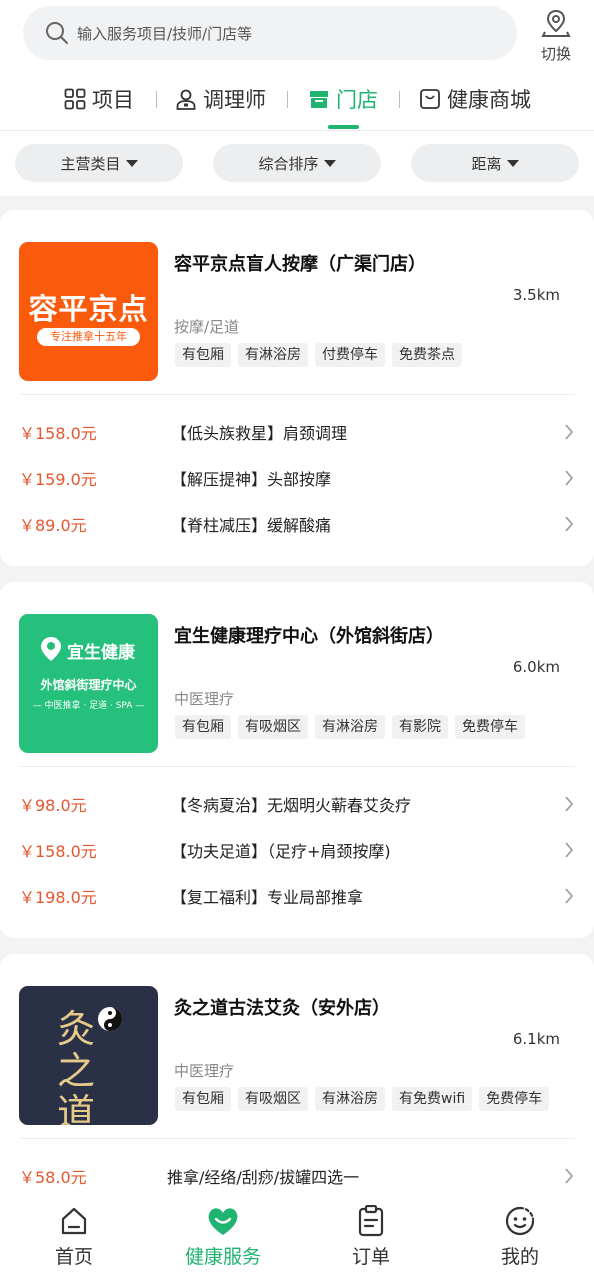  What do you see at coordinates (486, 163) in the screenshot?
I see `filter-label: 距离` at bounding box center [486, 163].